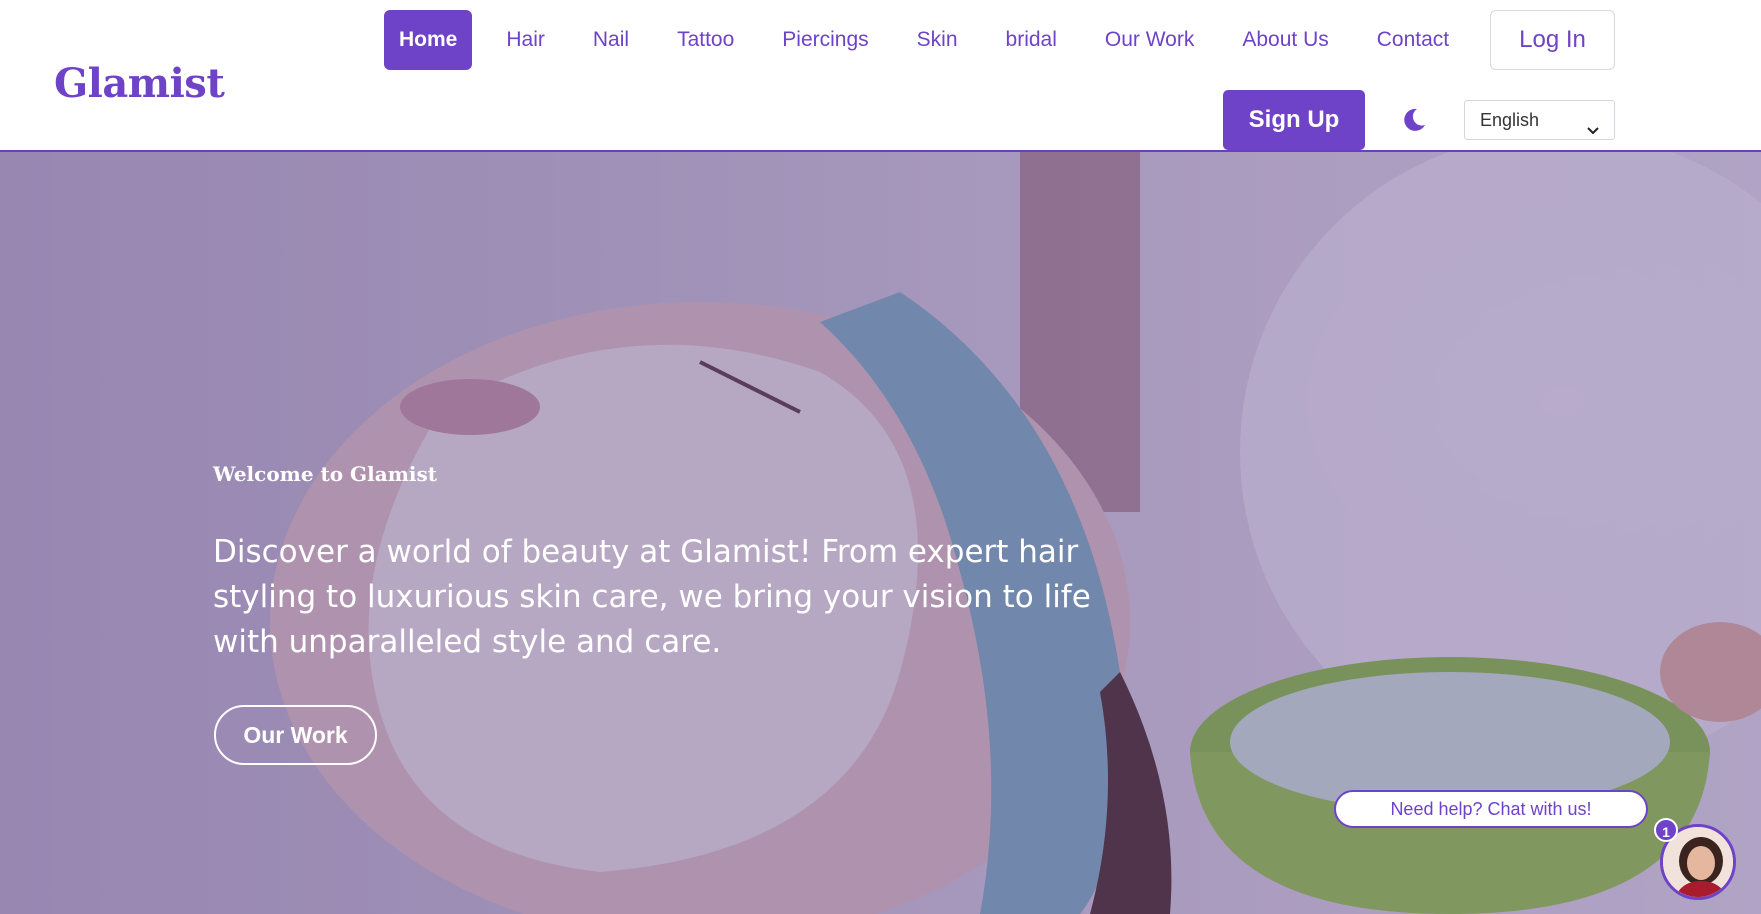 The width and height of the screenshot is (1761, 914). Describe the element at coordinates (428, 40) in the screenshot. I see `nav-item-home: Home` at that location.